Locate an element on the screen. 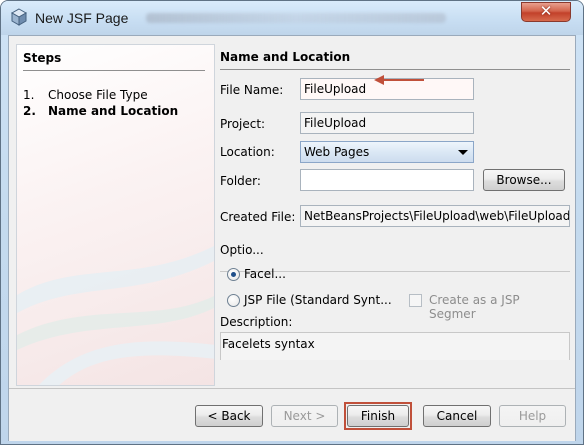 The image size is (586, 447). title-bar: New JSF Page ✕ is located at coordinates (292, 18).